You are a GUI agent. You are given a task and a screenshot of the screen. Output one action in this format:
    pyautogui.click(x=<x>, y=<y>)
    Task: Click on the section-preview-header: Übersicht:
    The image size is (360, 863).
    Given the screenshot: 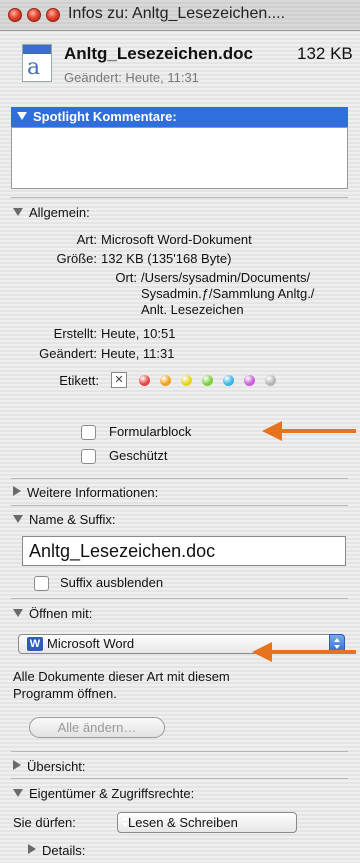 What is the action you would take?
    pyautogui.click(x=49, y=766)
    